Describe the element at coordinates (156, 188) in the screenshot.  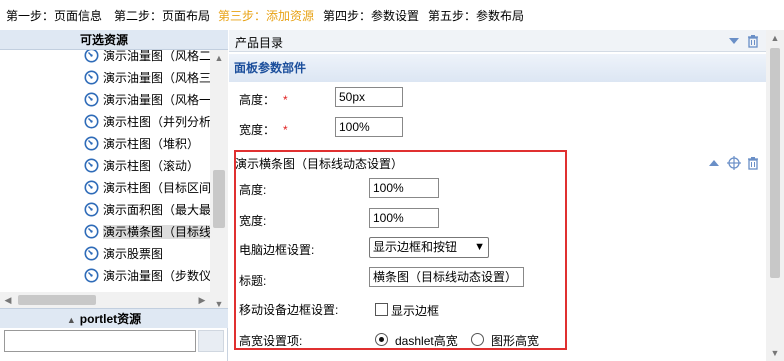
I see `tree-item-label: 演示柱图（目标区间）` at that location.